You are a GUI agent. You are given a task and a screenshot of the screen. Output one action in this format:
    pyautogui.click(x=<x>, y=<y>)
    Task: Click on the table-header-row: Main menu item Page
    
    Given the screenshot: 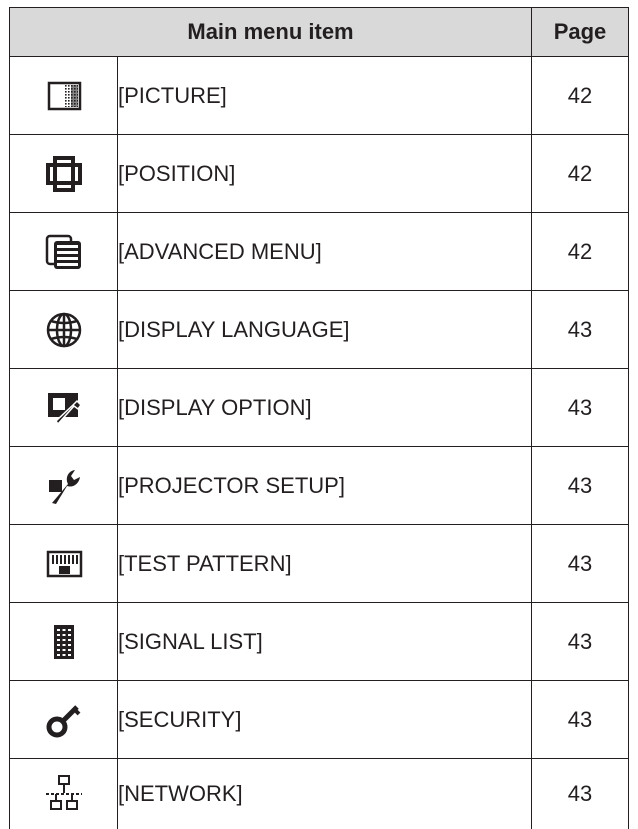 What is the action you would take?
    pyautogui.click(x=319, y=32)
    